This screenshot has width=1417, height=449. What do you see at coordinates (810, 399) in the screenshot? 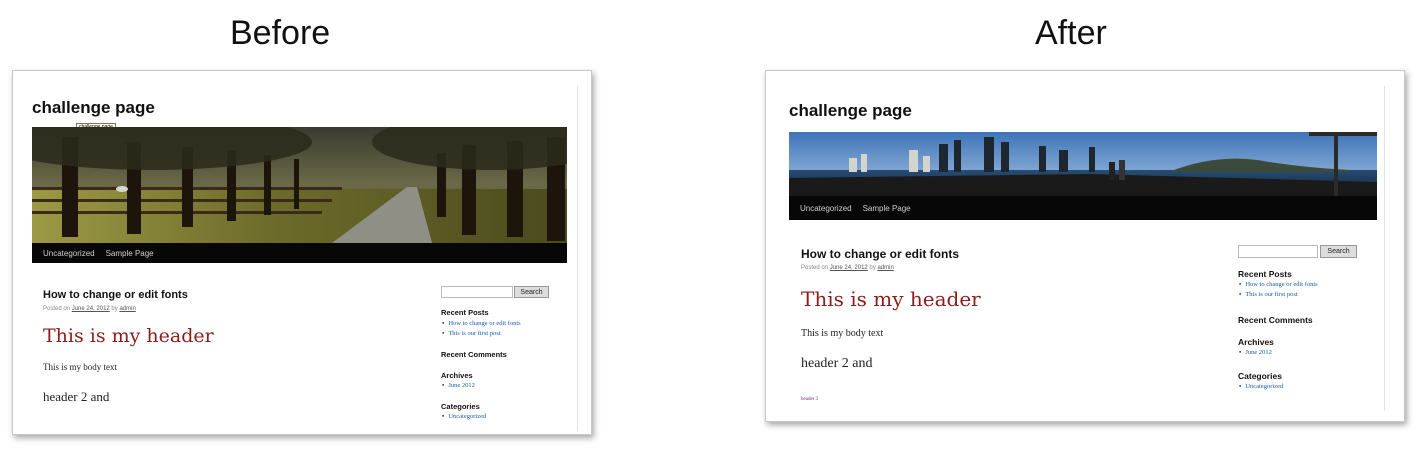
I see `post-header-3: header 3` at bounding box center [810, 399].